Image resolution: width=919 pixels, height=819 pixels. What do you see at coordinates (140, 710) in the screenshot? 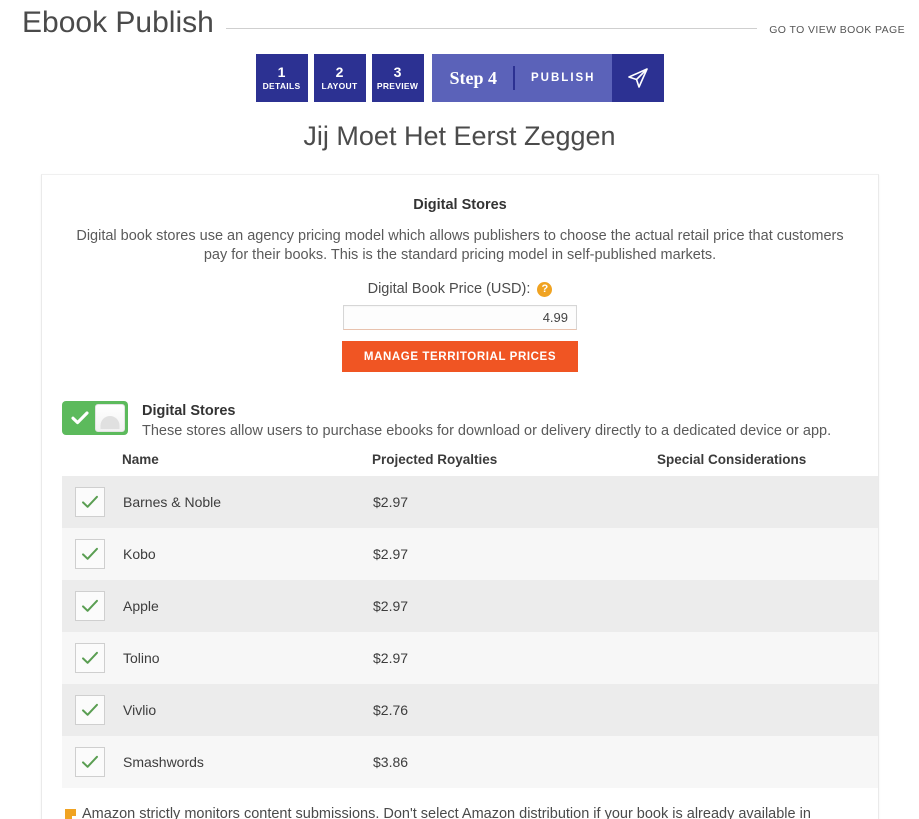
I see `store-name: Vivlio` at bounding box center [140, 710].